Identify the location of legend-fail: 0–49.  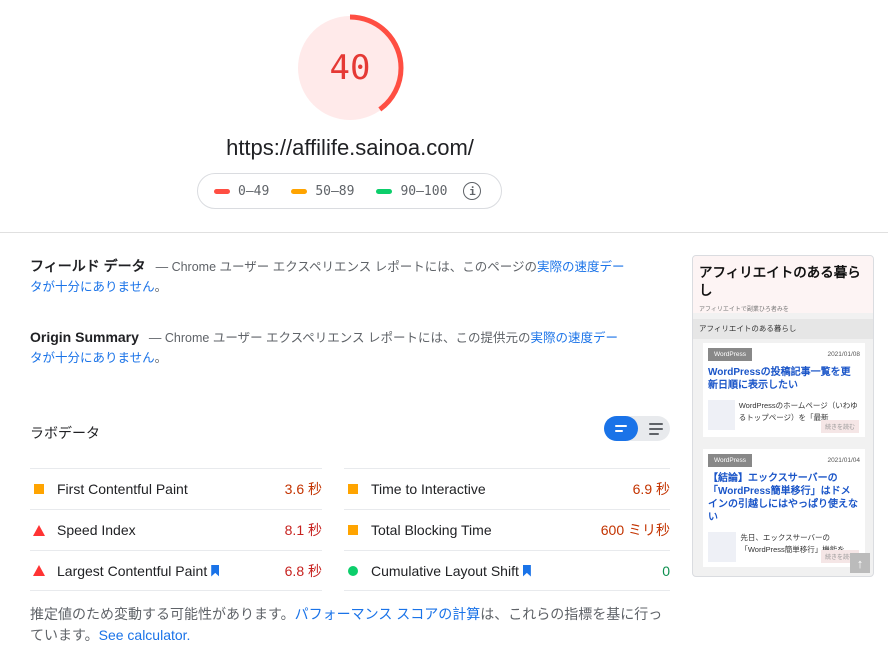
(241, 191).